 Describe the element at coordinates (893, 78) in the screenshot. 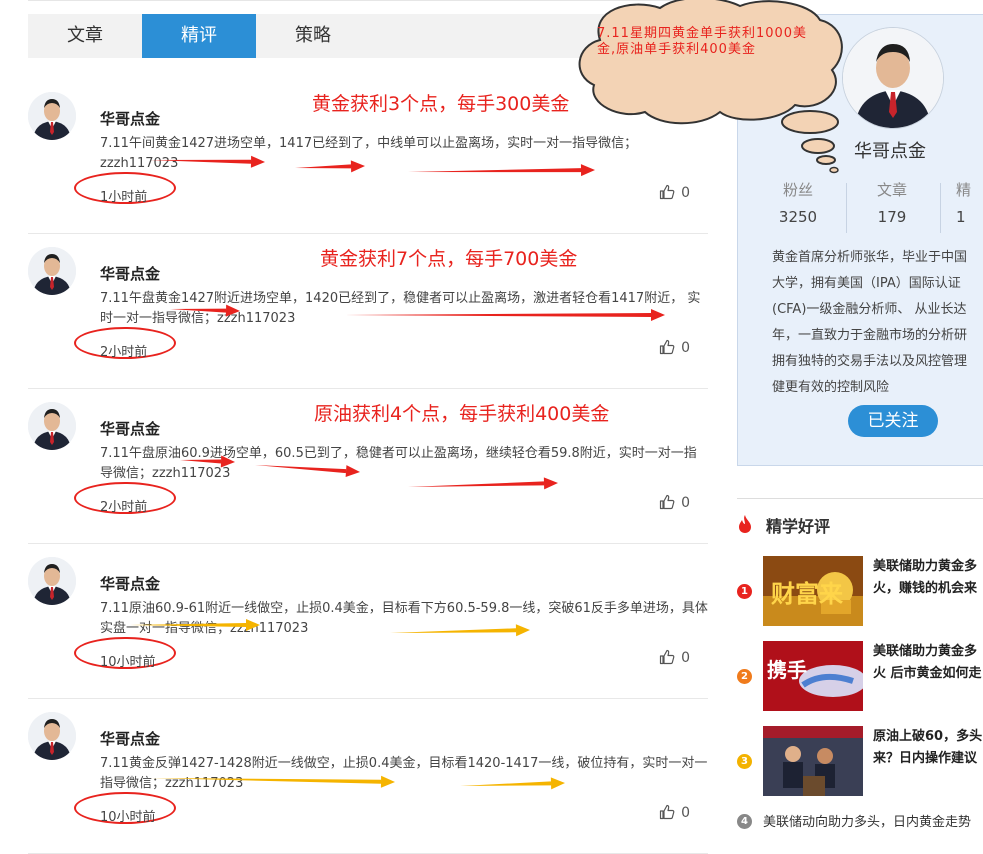

I see `profile-avatar` at that location.